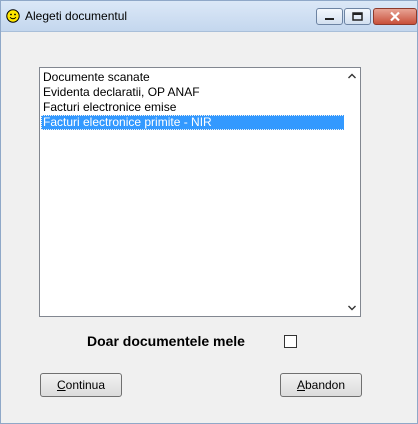 The image size is (418, 424). What do you see at coordinates (352, 308) in the screenshot?
I see `scroll-down-icon` at bounding box center [352, 308].